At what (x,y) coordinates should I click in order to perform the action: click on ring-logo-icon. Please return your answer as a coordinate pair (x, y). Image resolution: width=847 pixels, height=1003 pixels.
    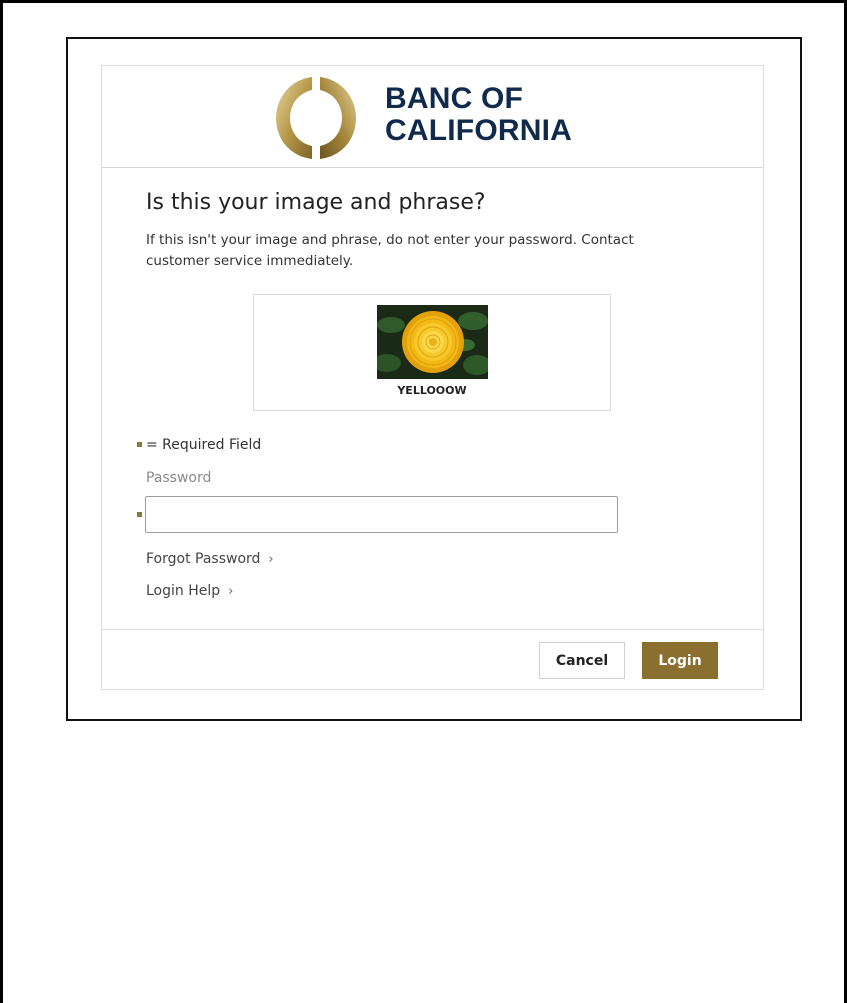
    Looking at the image, I should click on (316, 118).